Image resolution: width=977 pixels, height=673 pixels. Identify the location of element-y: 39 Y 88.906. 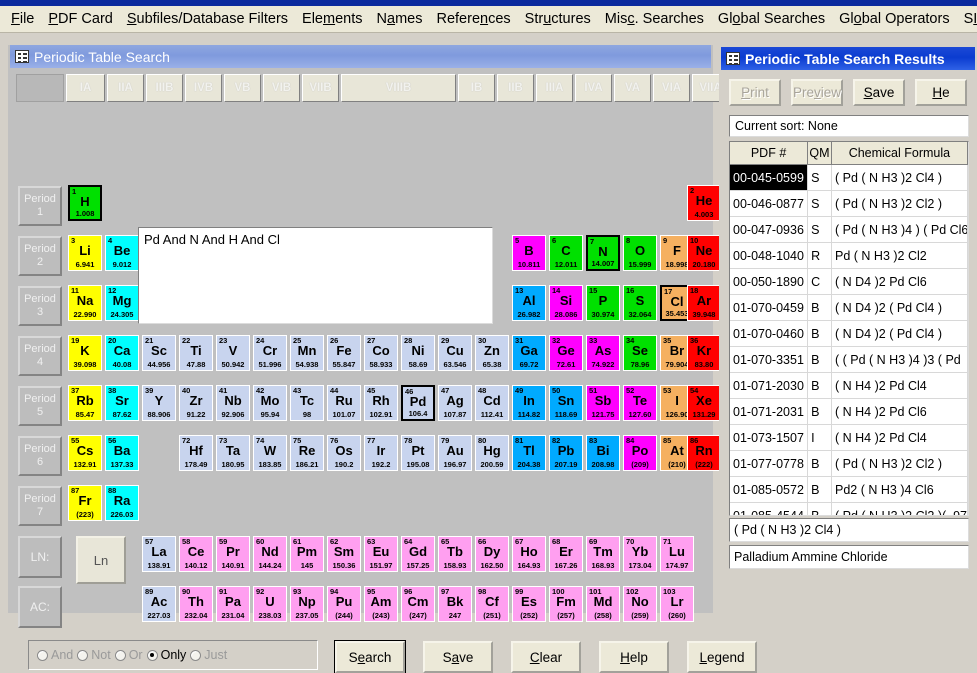
(159, 403).